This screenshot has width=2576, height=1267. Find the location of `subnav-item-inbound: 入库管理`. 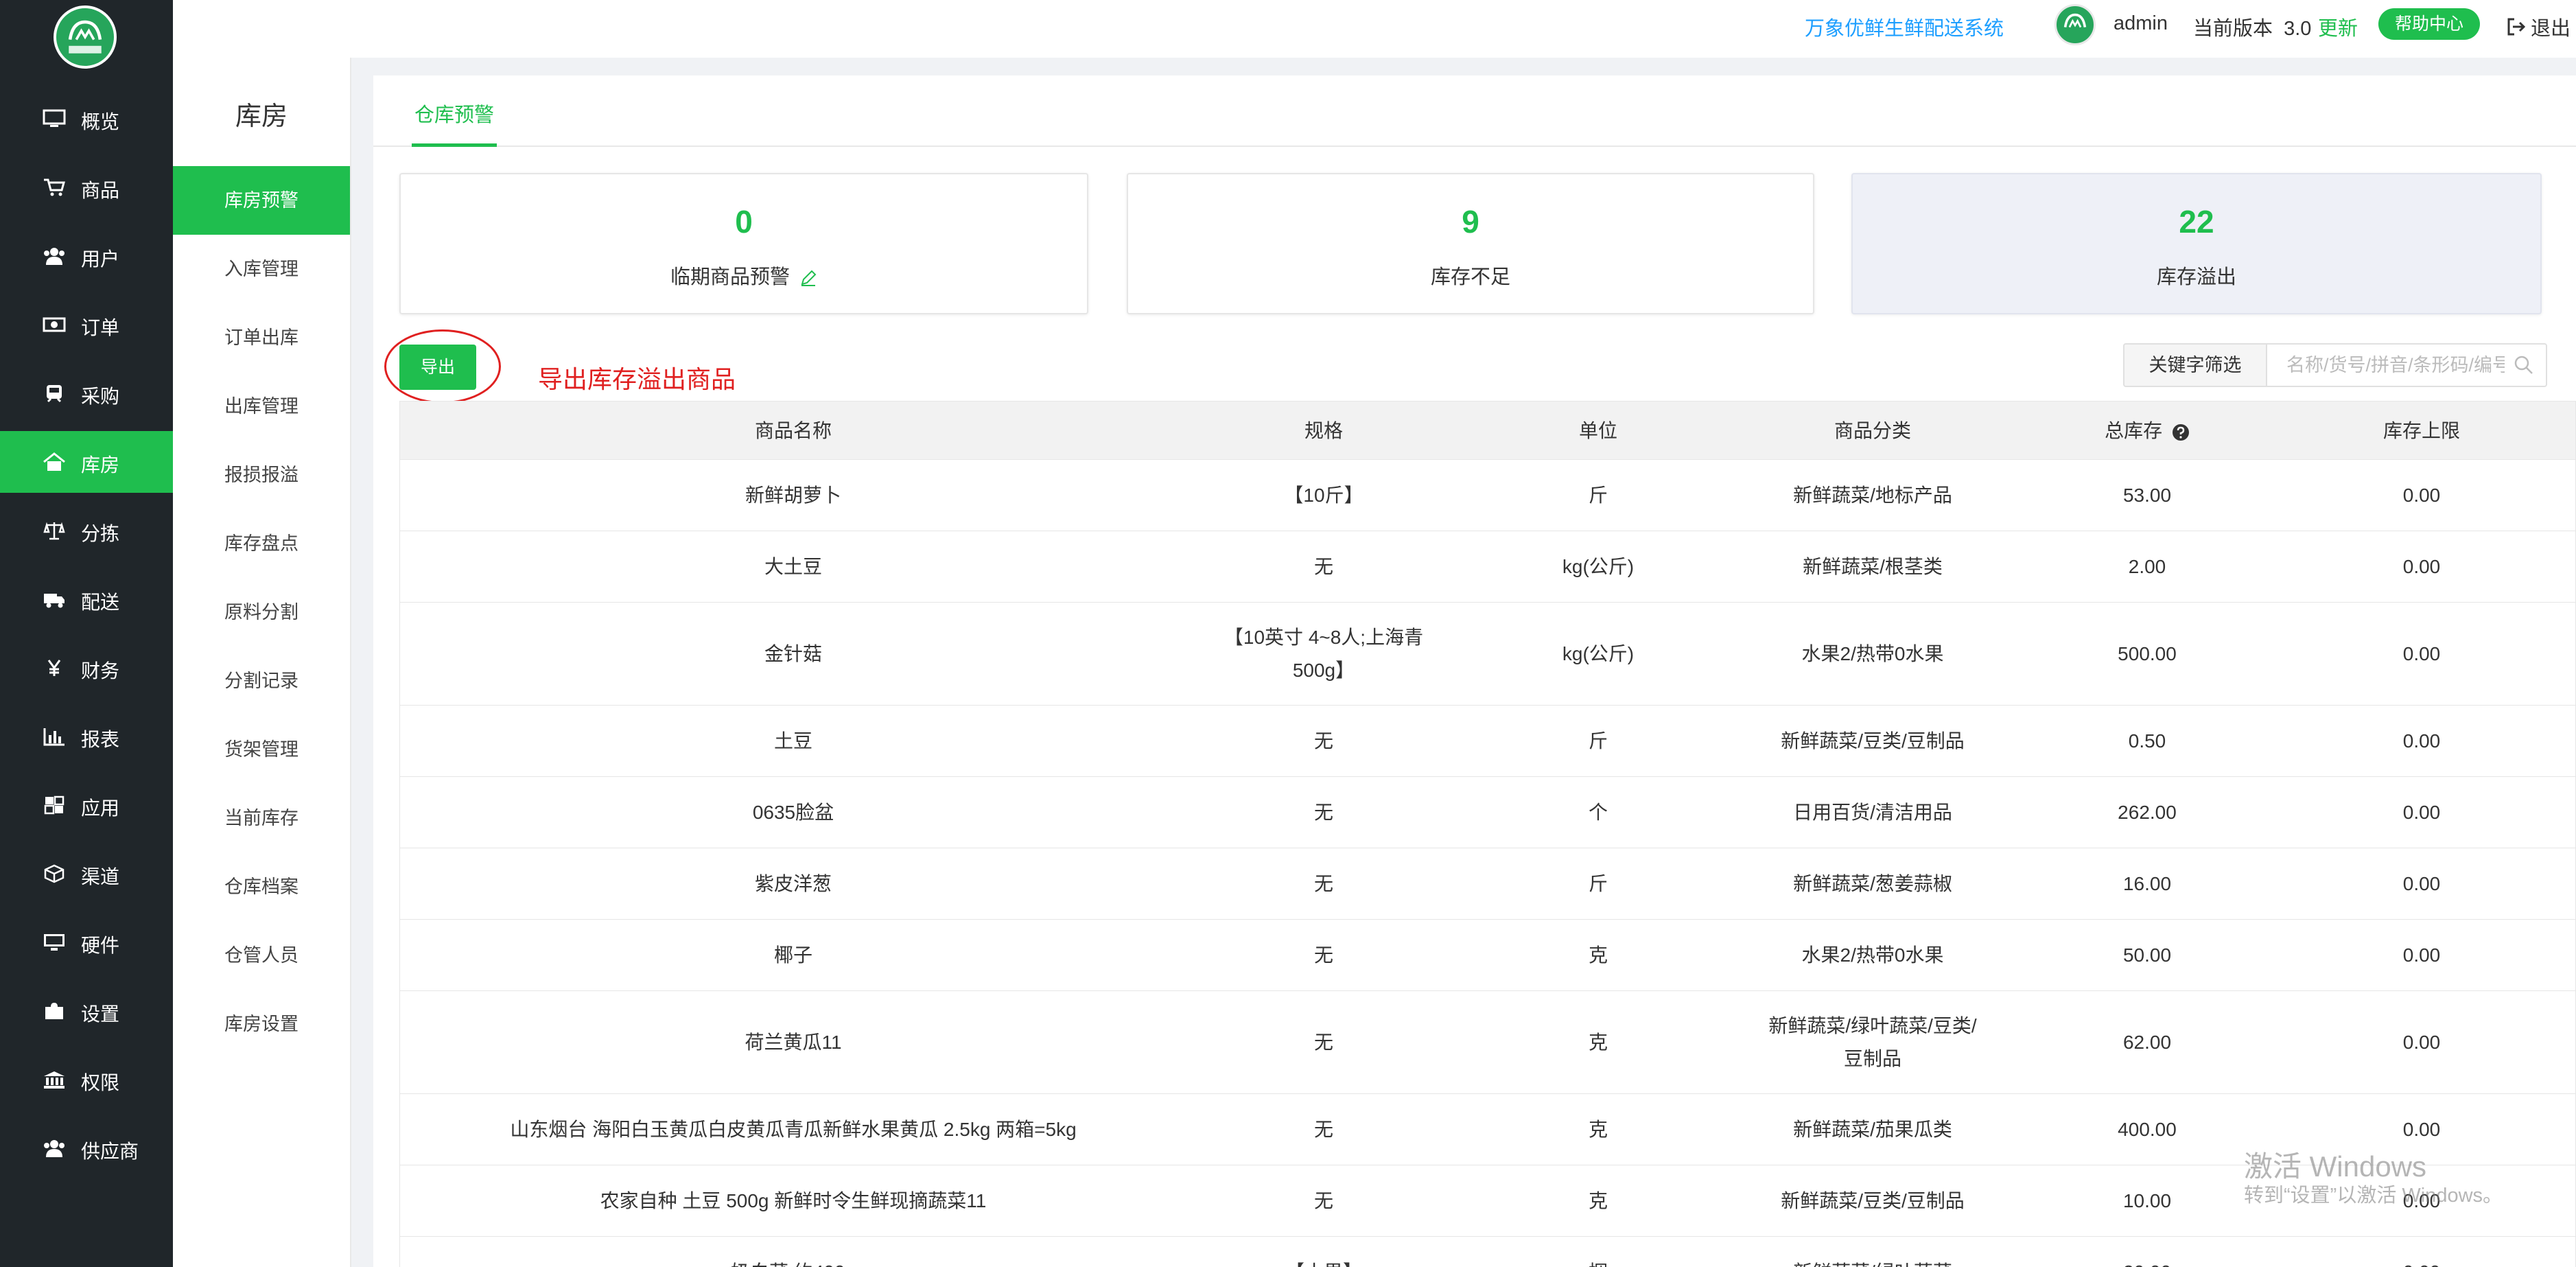

subnav-item-inbound: 入库管理 is located at coordinates (261, 269).